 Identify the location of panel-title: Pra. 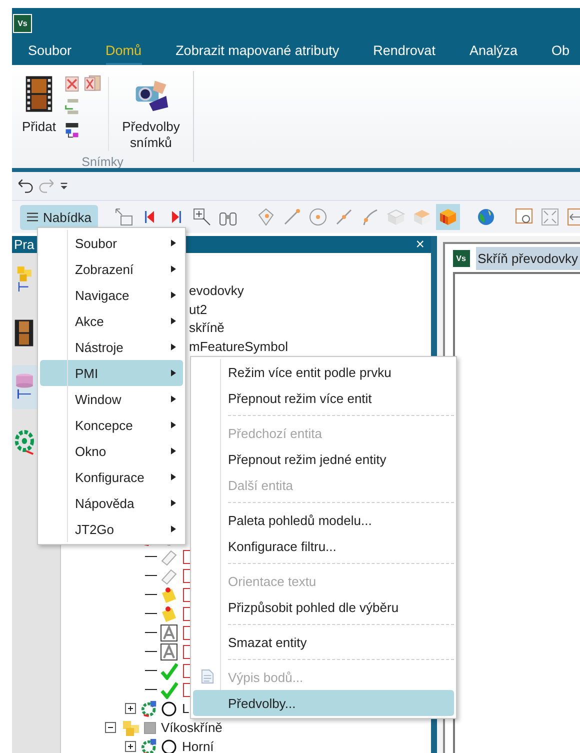
(24, 244).